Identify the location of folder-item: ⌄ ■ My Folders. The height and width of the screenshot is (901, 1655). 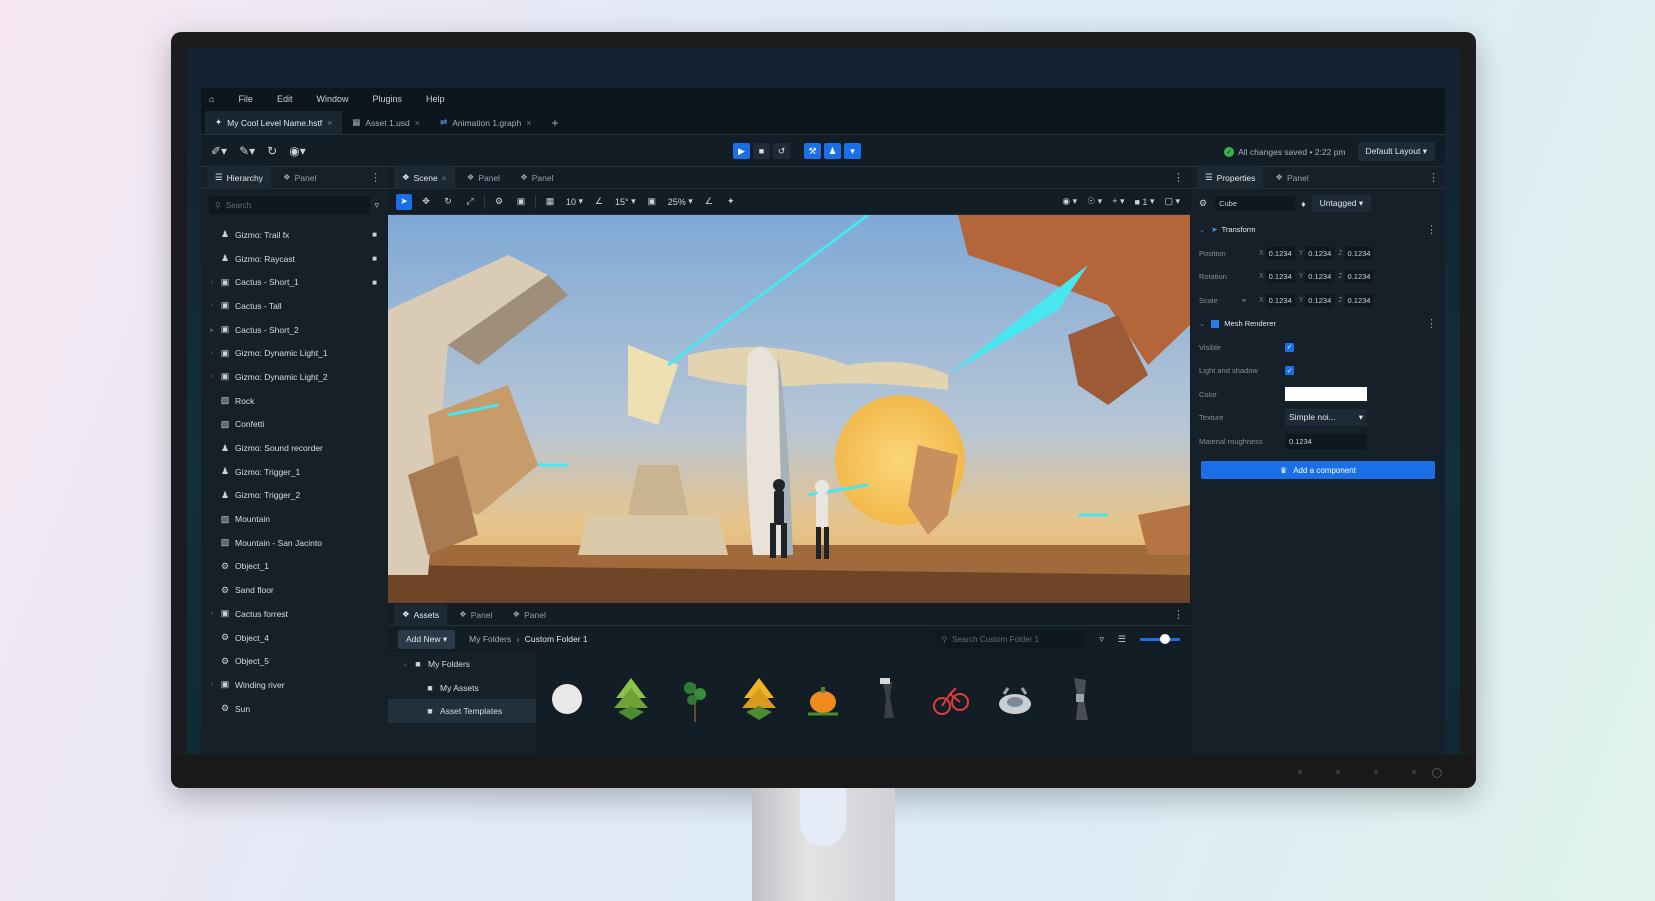
(462, 664).